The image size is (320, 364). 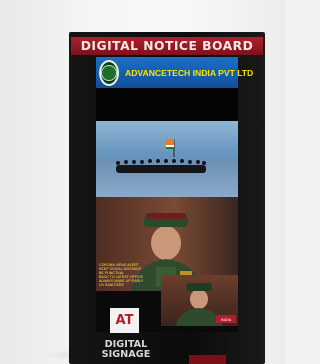 What do you see at coordinates (111, 285) in the screenshot?
I see `notice-line: UV Sanitizer` at bounding box center [111, 285].